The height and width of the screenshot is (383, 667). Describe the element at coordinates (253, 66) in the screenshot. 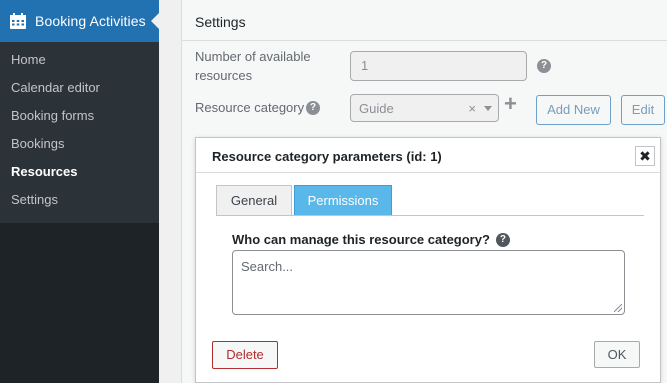

I see `available-resources-label: Number of available resources` at that location.